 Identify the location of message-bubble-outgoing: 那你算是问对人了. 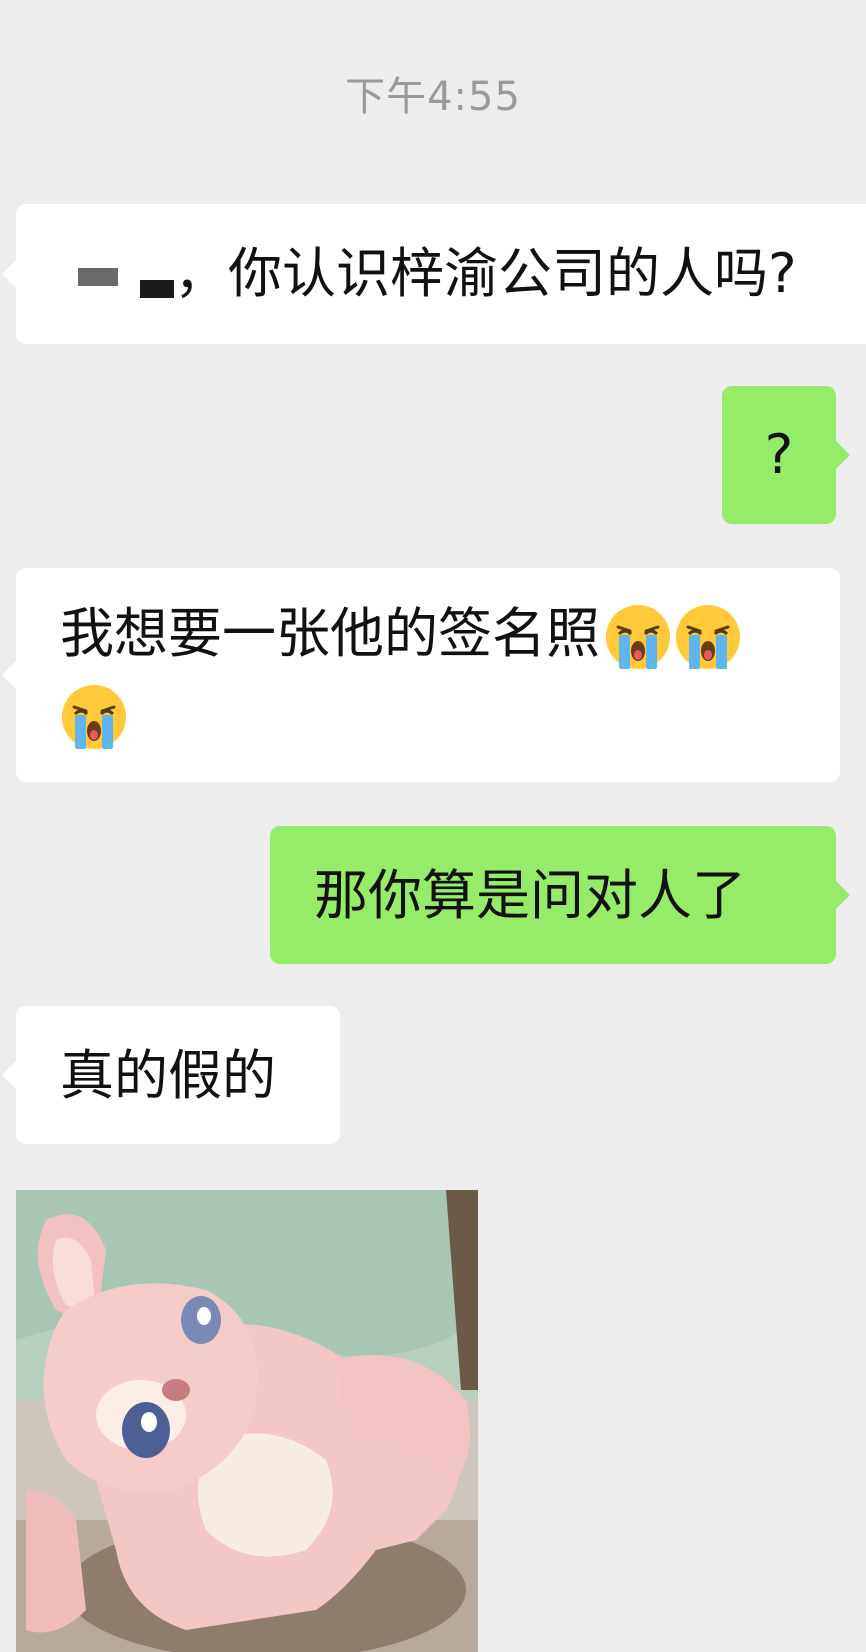
(560, 895).